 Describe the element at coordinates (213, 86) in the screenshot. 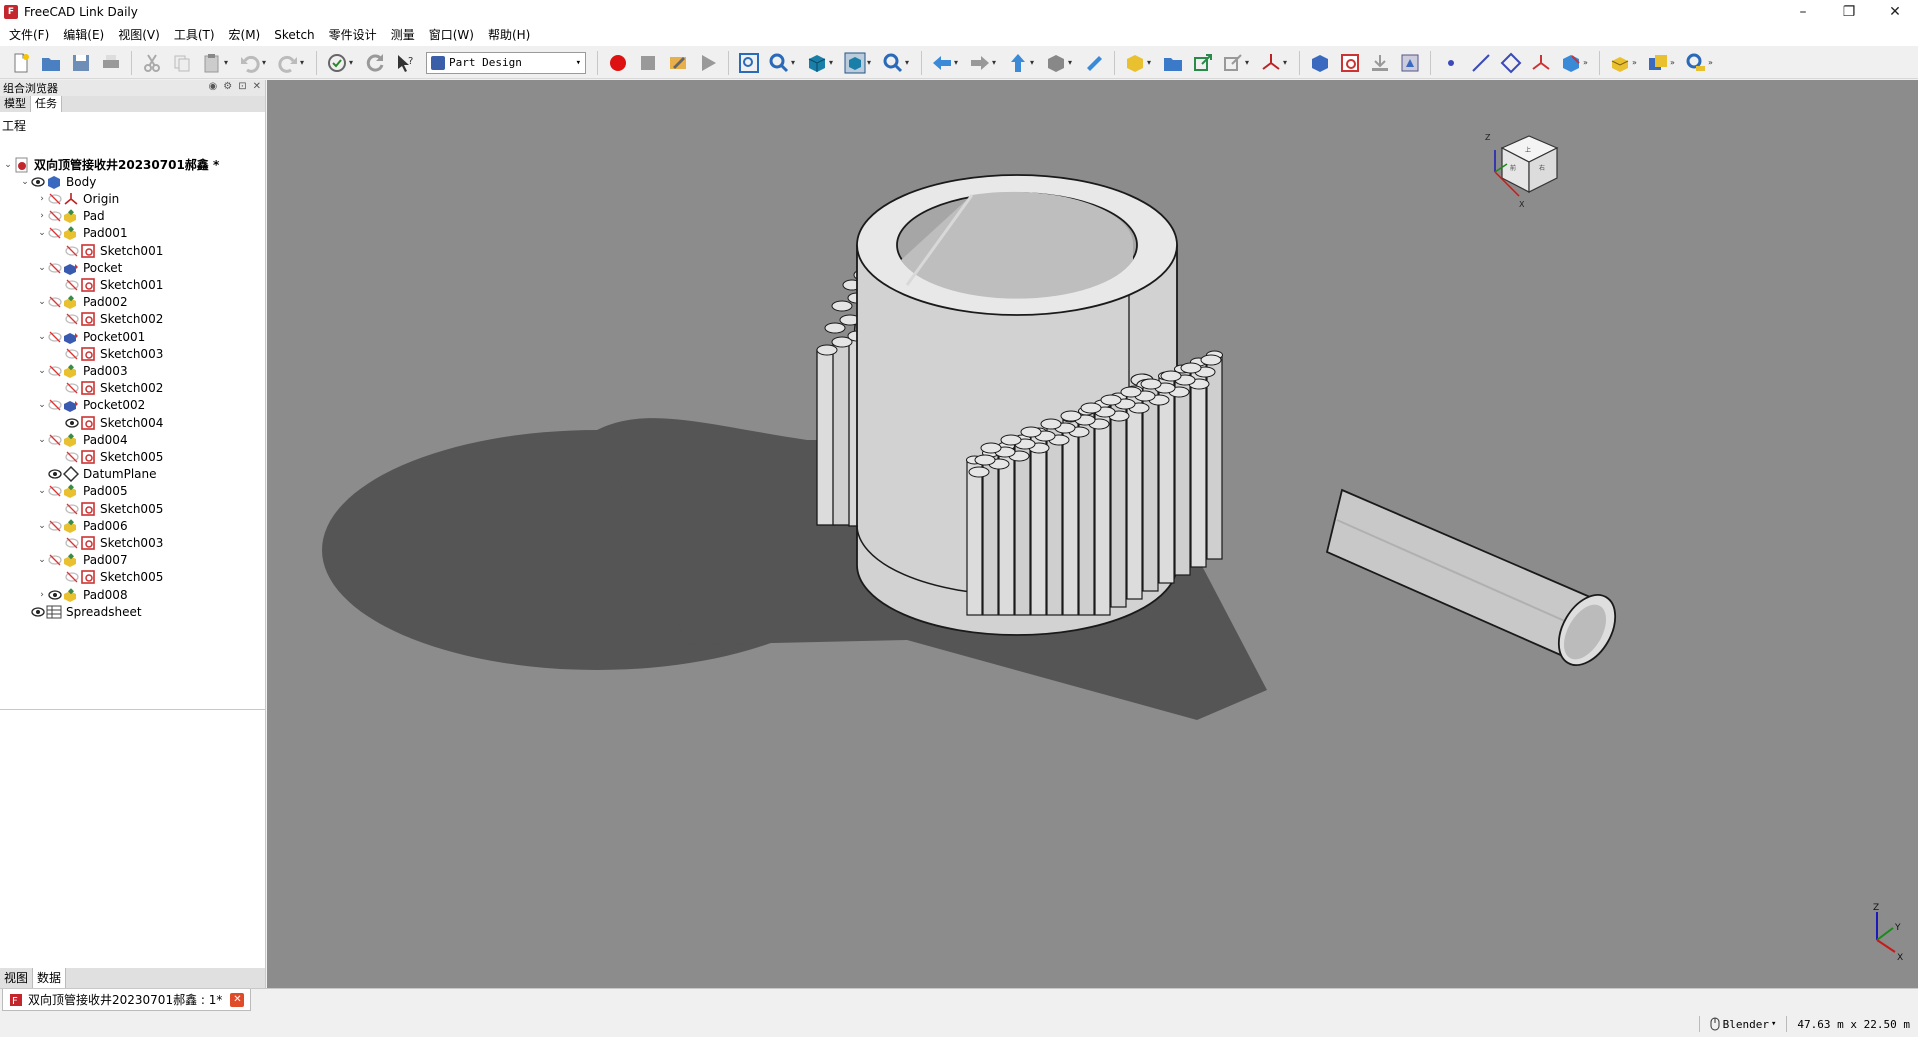

I see `panel-options-icon: ◉` at that location.